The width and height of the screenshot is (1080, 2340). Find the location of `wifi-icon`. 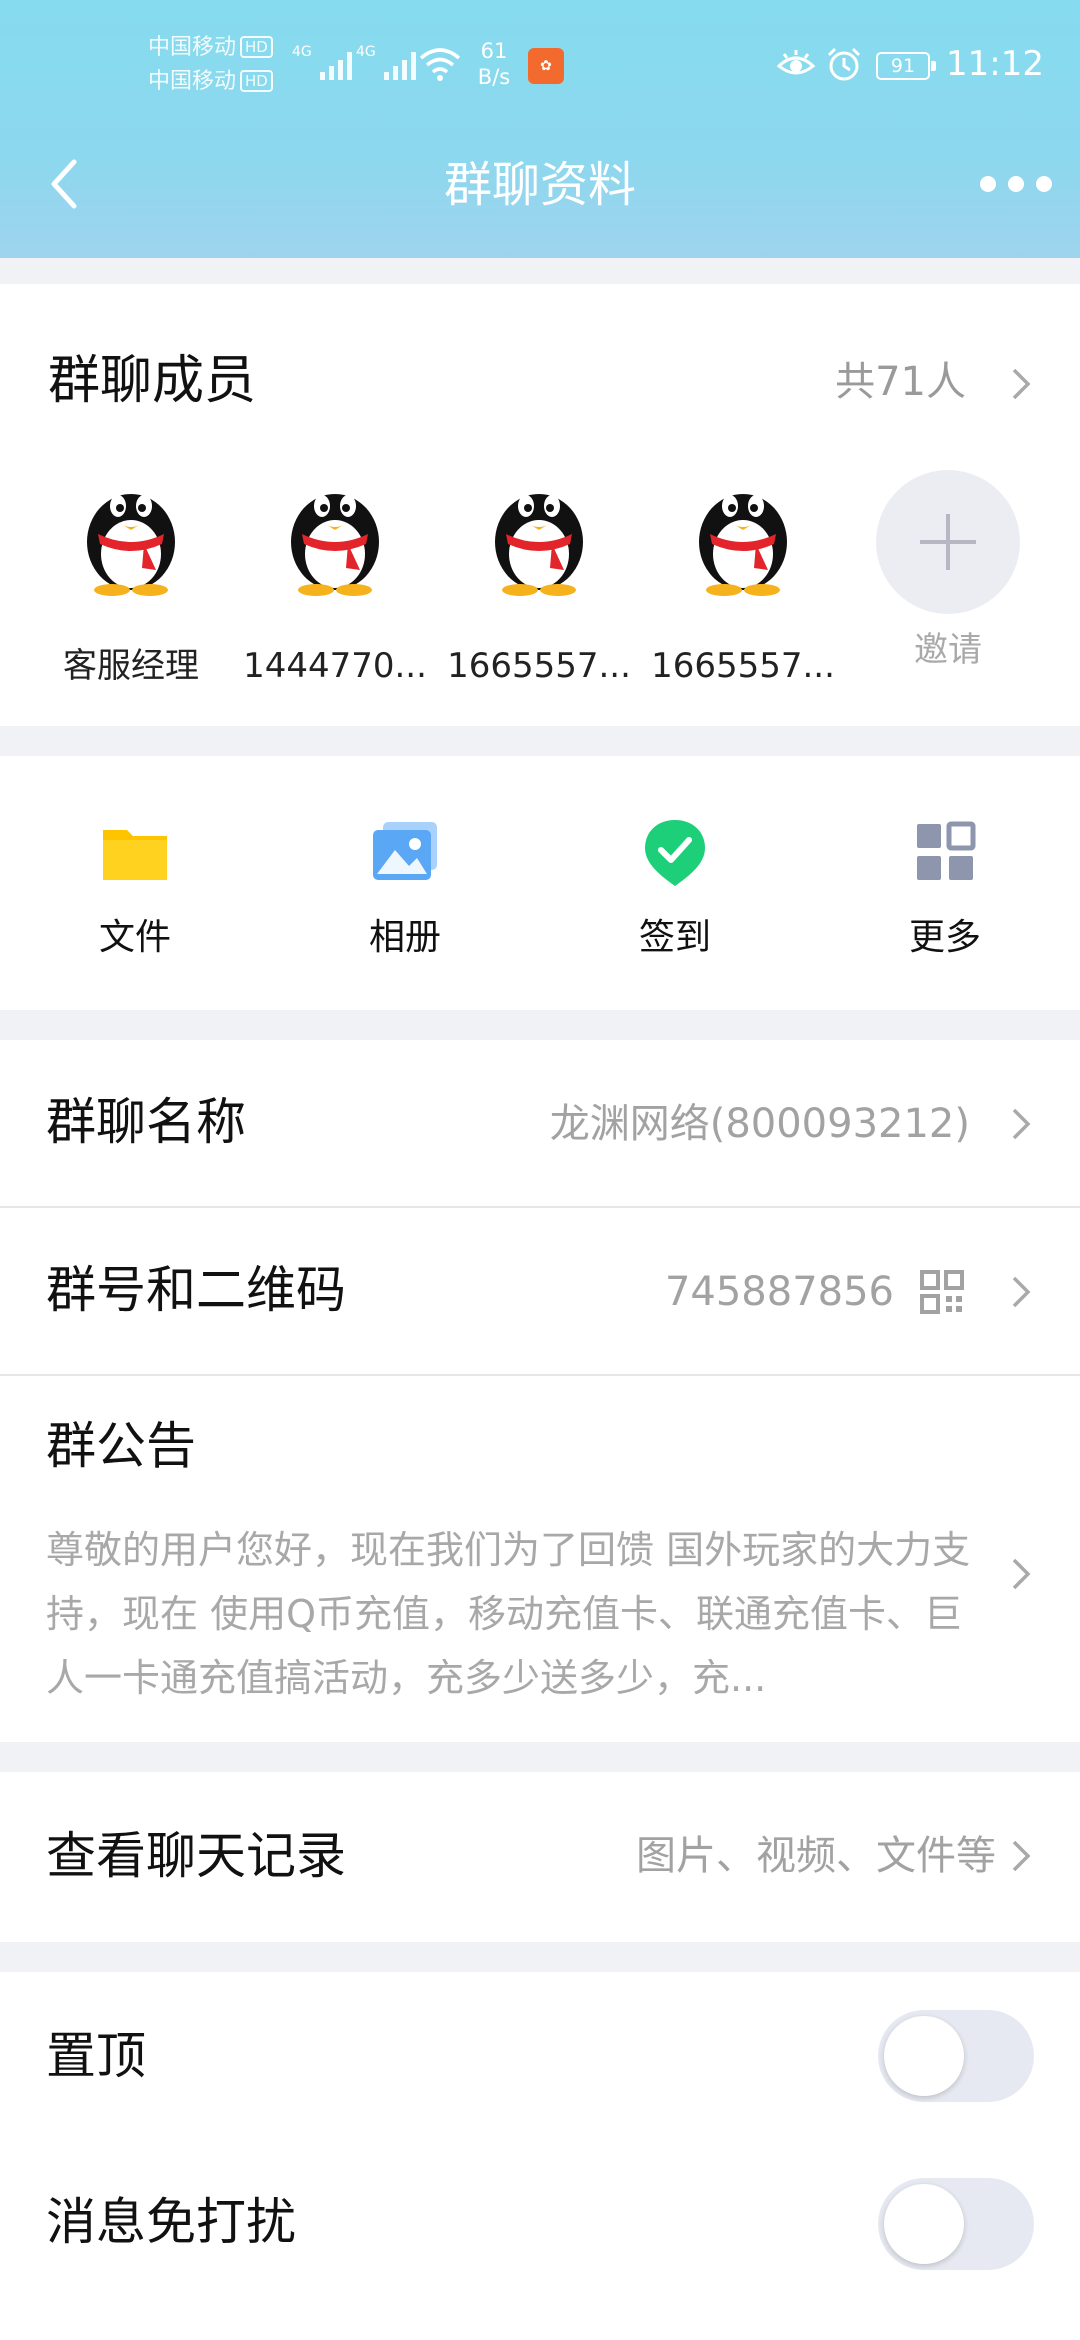

wifi-icon is located at coordinates (440, 64).